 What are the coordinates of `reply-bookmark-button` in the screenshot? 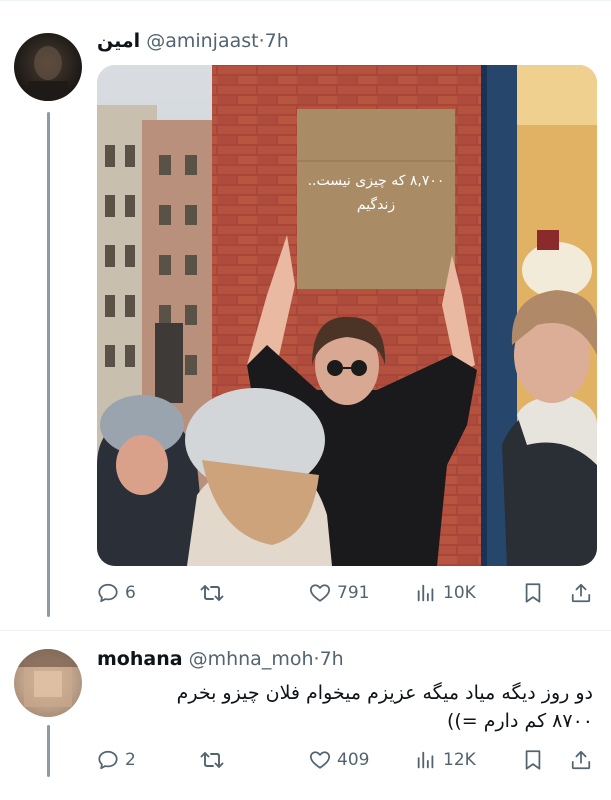 It's located at (533, 760).